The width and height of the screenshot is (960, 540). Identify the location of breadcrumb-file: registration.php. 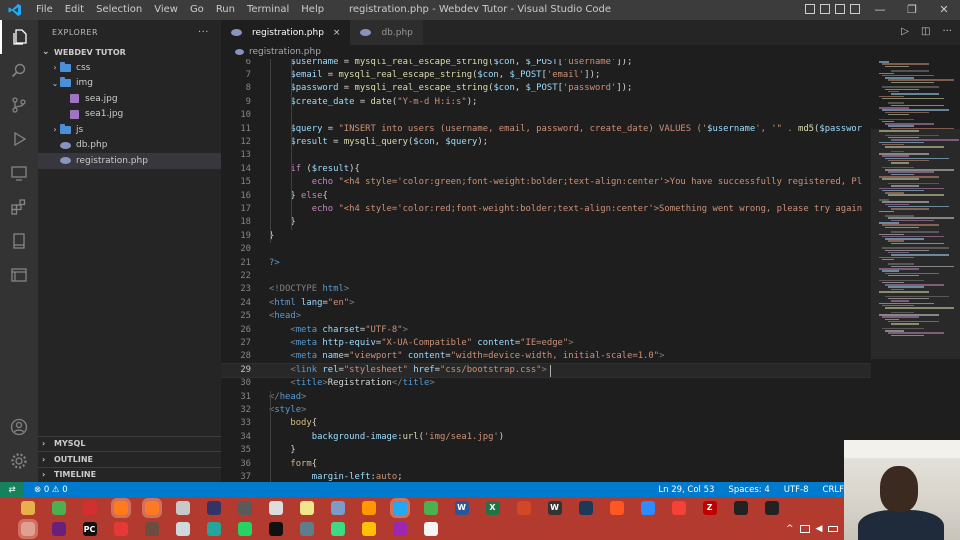
(285, 52).